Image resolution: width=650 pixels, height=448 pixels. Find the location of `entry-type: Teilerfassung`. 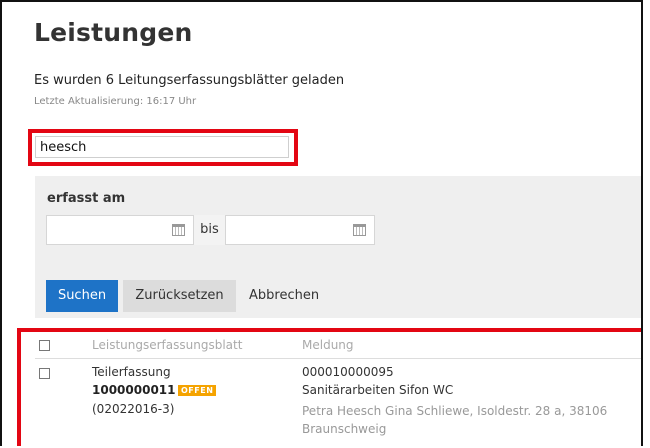

entry-type: Teilerfassung is located at coordinates (131, 372).